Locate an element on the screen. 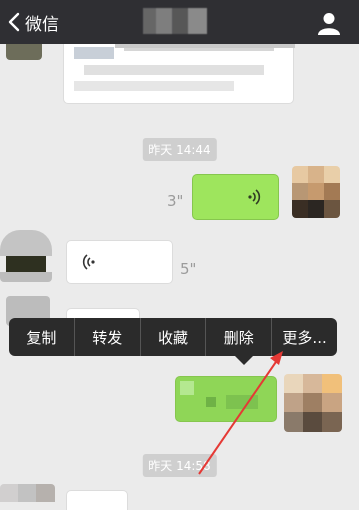 The image size is (359, 510). annotation-arrow-icon is located at coordinates (240, 413).